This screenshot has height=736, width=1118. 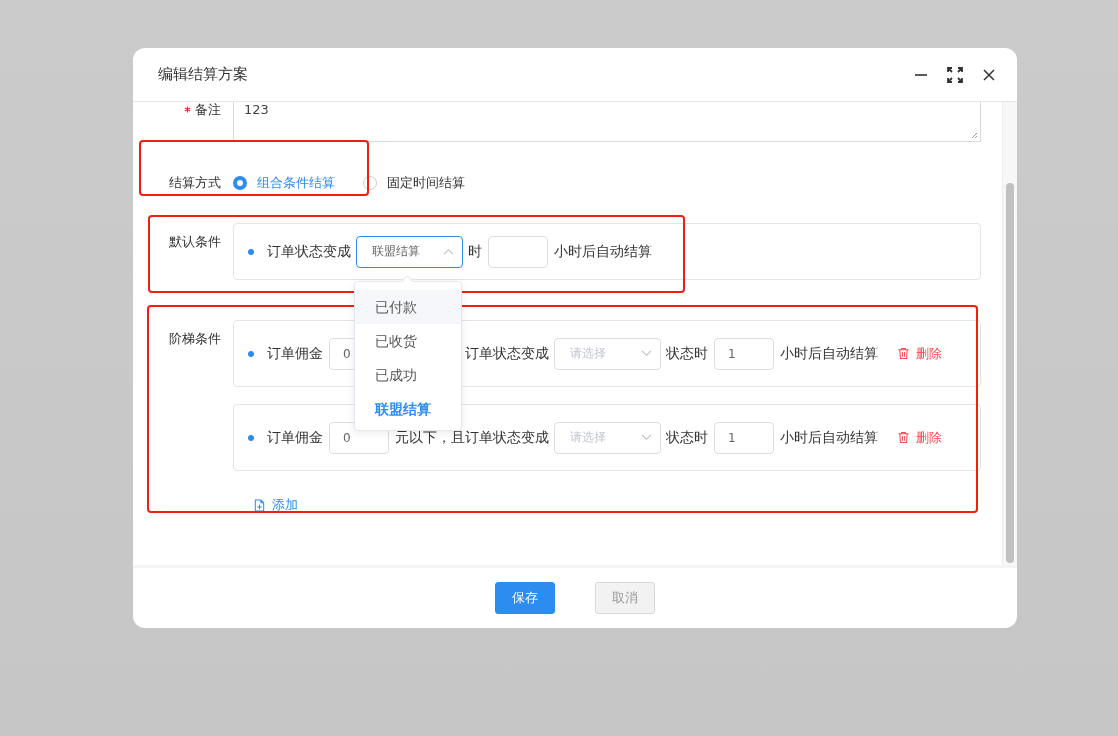 I want to click on field-label: 结算方式, so click(x=195, y=182).